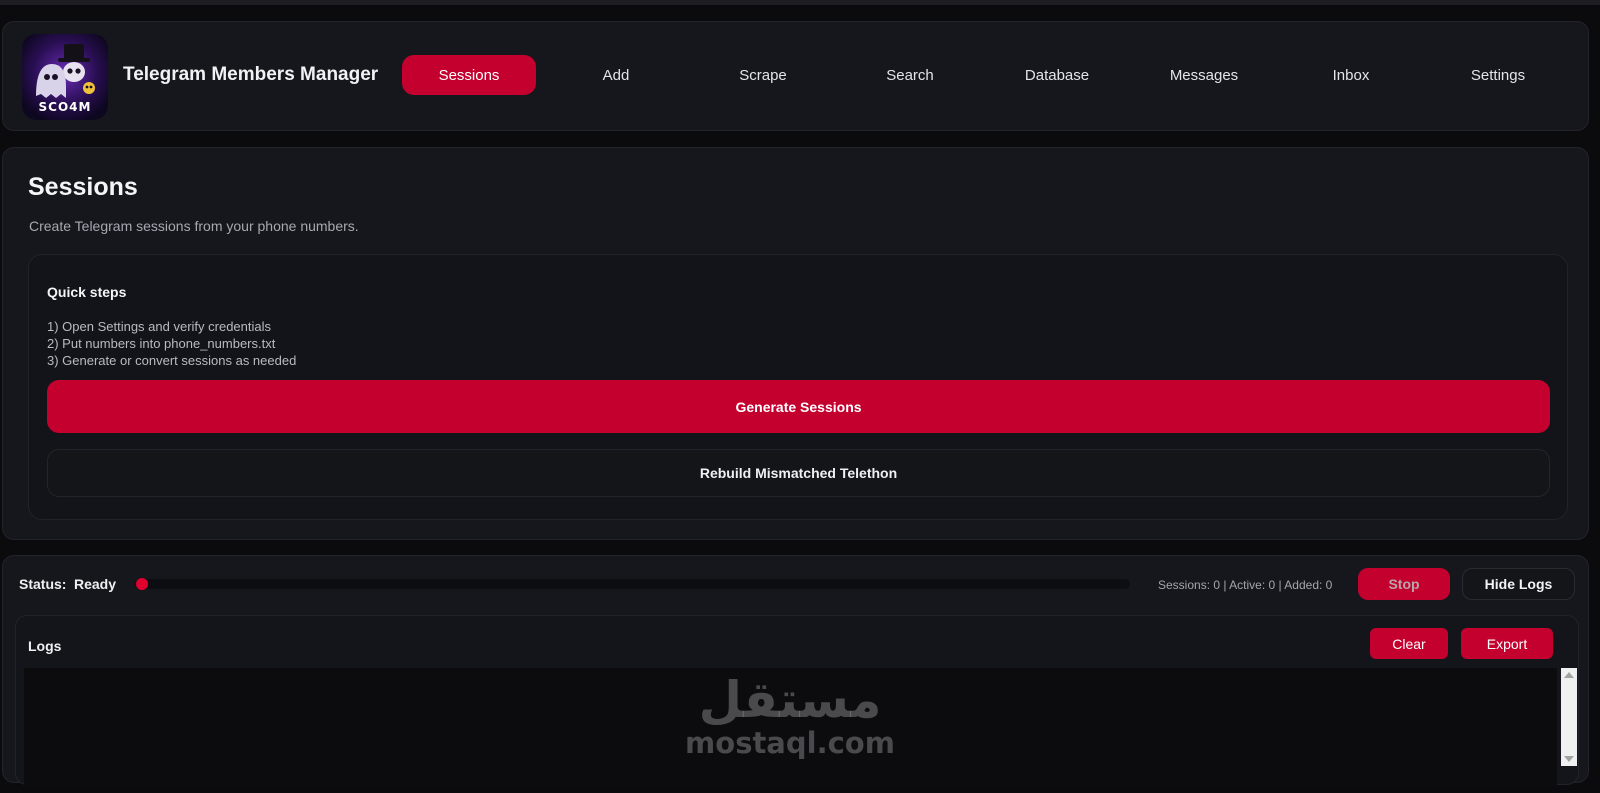 The width and height of the screenshot is (1600, 793). Describe the element at coordinates (790, 727) in the screenshot. I see `log-output` at that location.